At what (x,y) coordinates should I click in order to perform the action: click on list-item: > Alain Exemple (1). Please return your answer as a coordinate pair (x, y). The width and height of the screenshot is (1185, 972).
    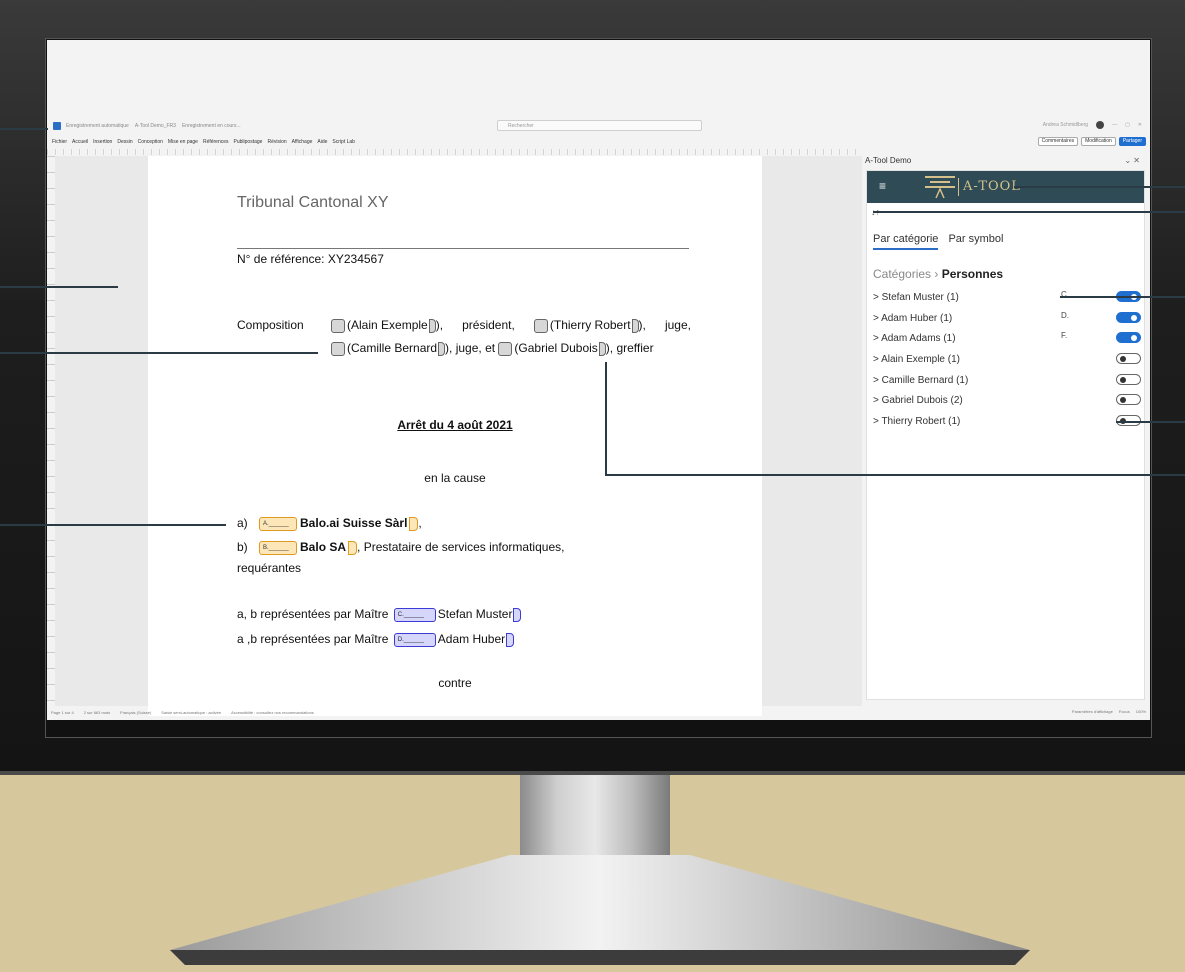
    Looking at the image, I should click on (1008, 361).